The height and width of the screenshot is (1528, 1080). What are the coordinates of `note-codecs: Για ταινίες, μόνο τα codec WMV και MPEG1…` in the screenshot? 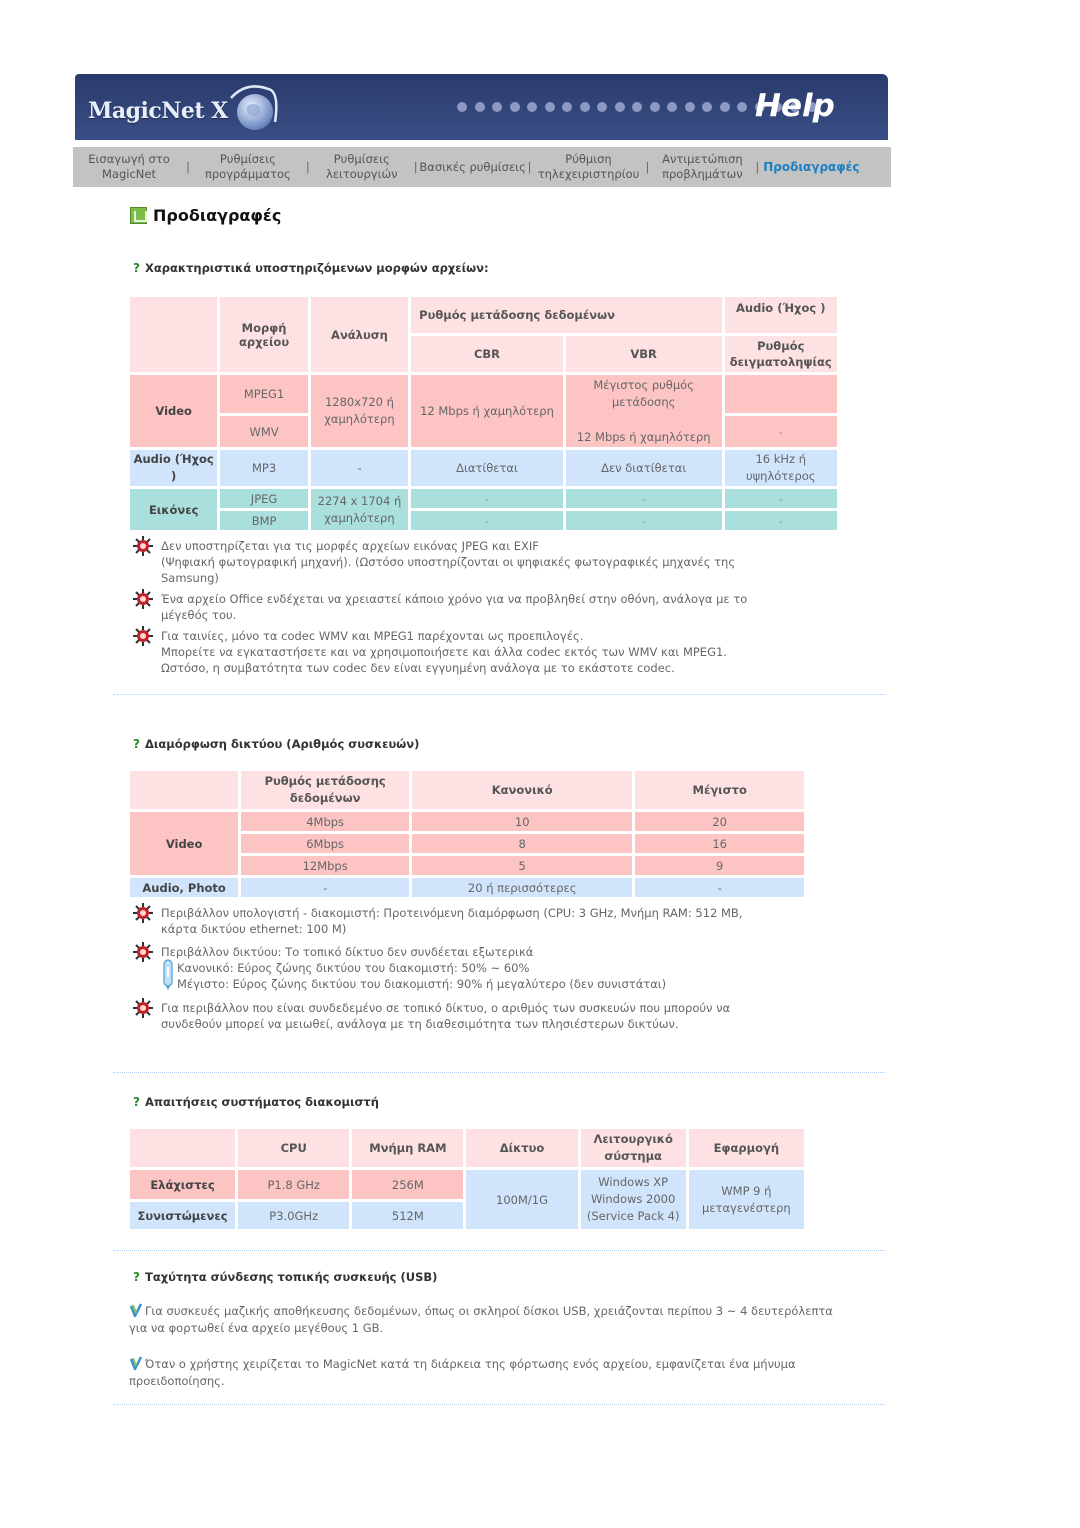 It's located at (478, 651).